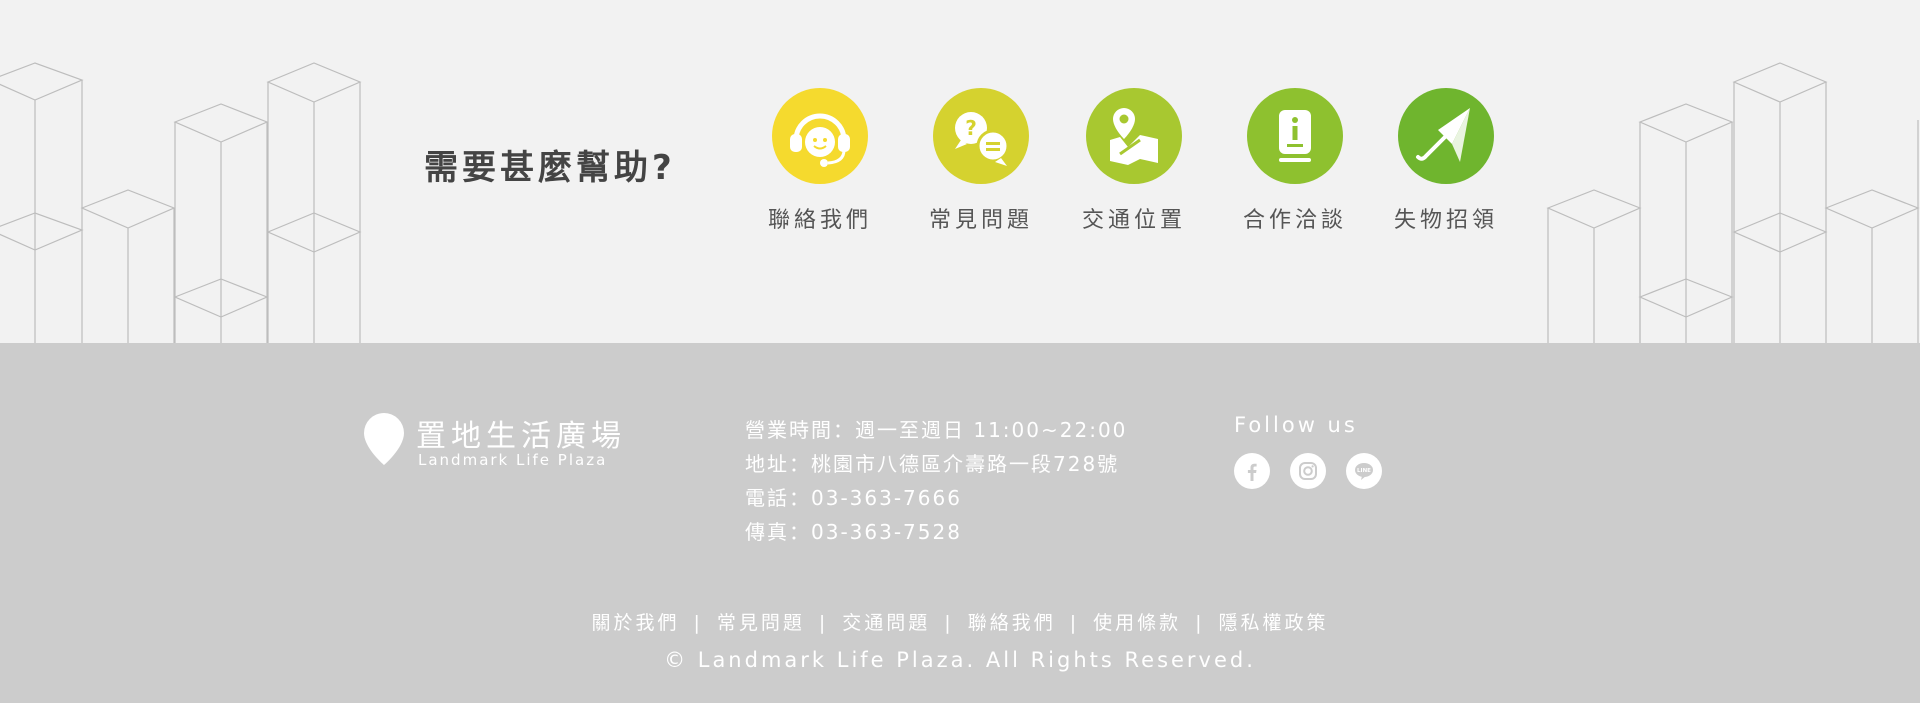 This screenshot has height=703, width=1920. What do you see at coordinates (521, 436) in the screenshot?
I see `logo-chinese-name: 置地生活廣場` at bounding box center [521, 436].